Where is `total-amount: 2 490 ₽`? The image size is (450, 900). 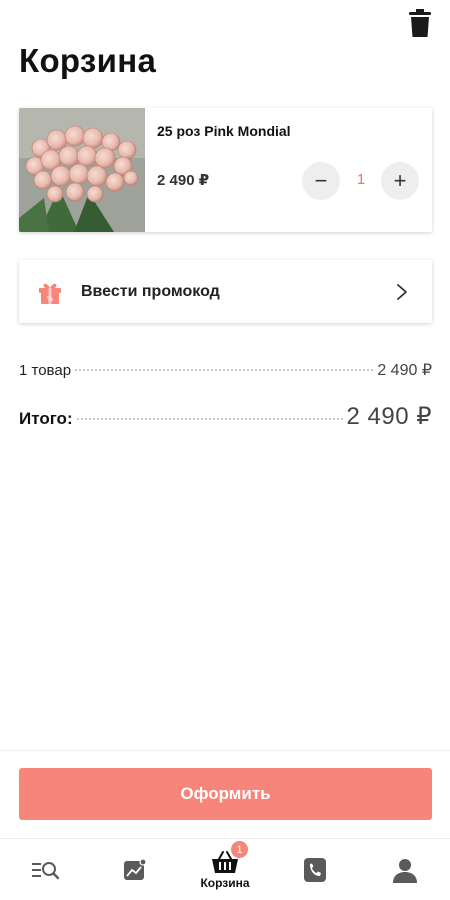
total-amount: 2 490 ₽ is located at coordinates (389, 416).